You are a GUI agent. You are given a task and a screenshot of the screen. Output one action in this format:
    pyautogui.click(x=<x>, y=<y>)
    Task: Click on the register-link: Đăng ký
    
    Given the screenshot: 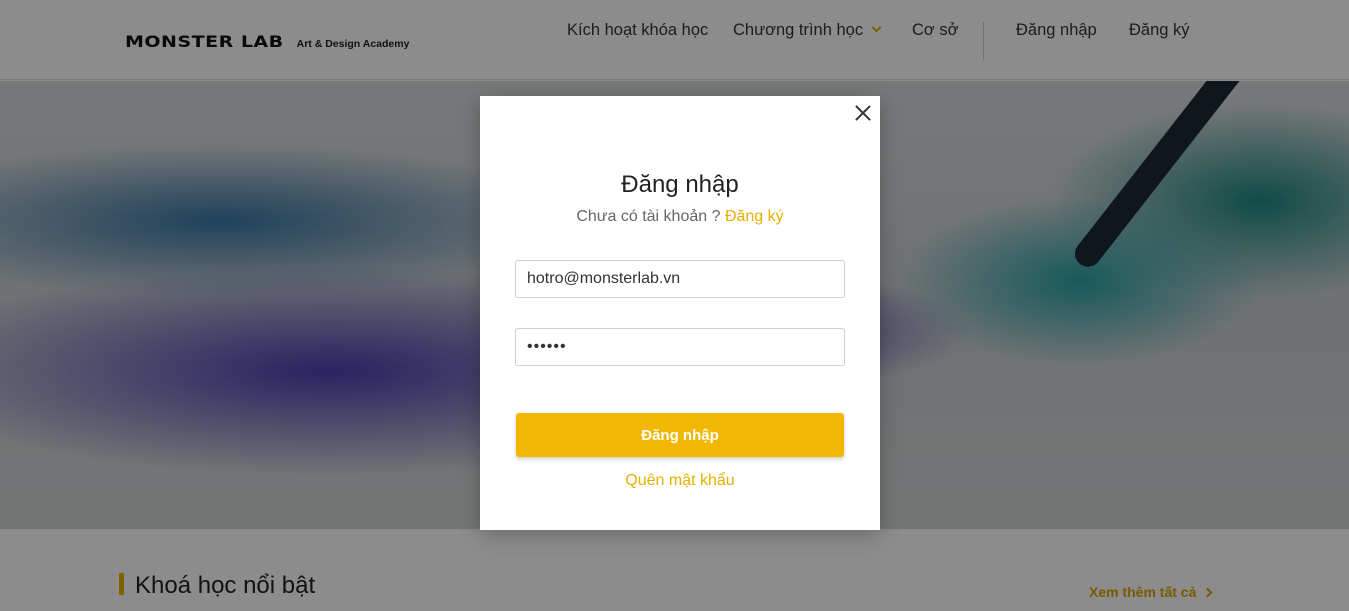 What is the action you would take?
    pyautogui.click(x=754, y=216)
    